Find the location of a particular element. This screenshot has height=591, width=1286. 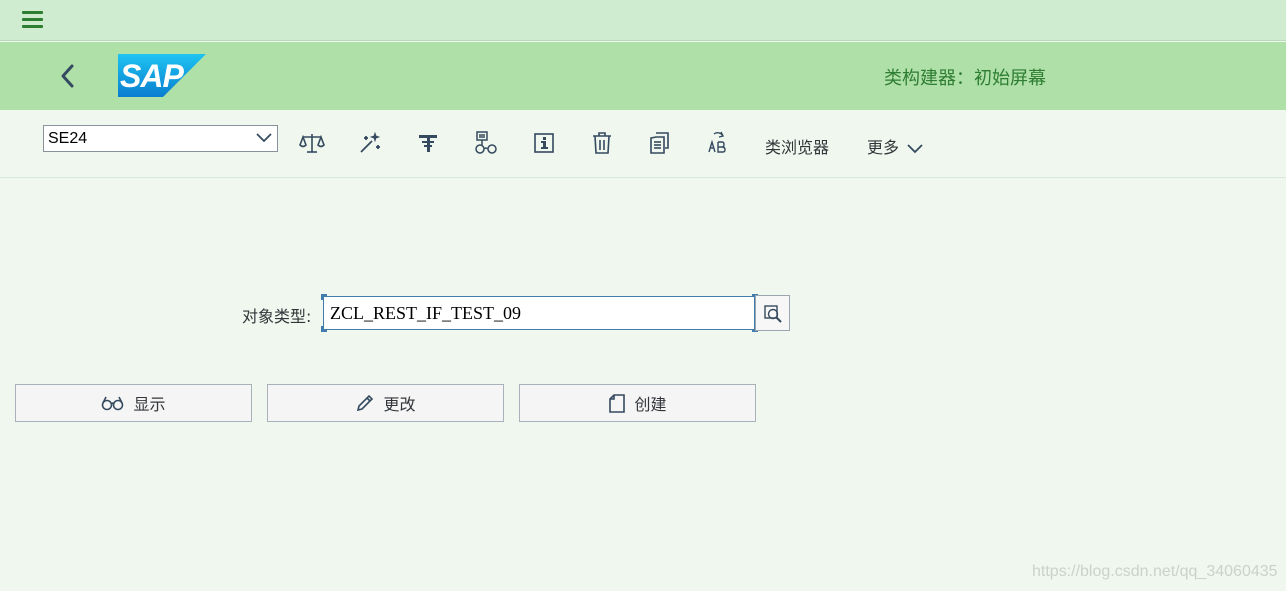

toolbar: 类浏览器 更多 is located at coordinates (643, 144).